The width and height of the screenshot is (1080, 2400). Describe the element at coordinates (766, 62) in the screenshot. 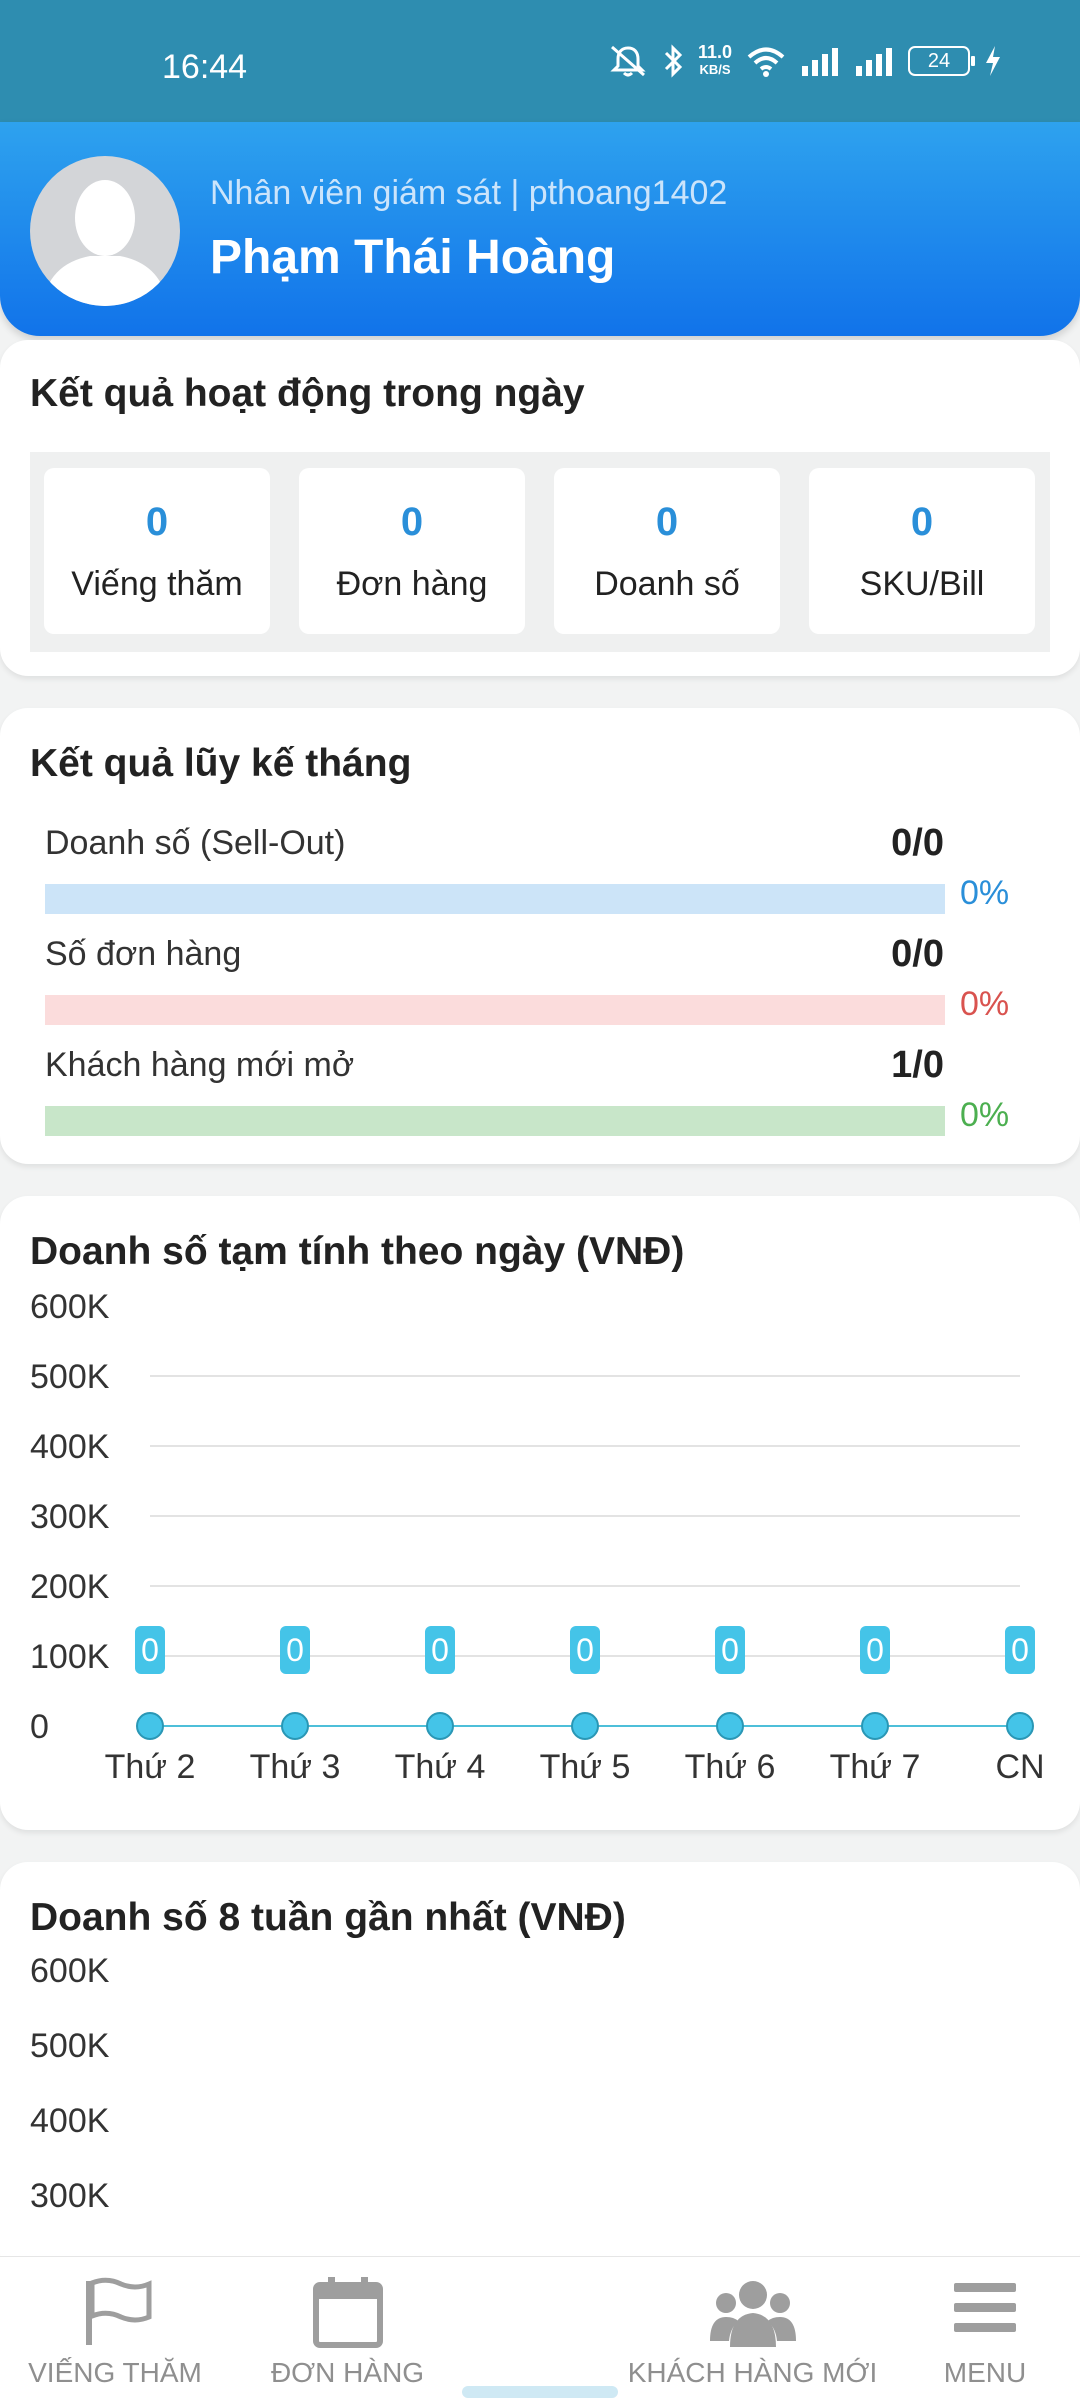

I see `wifi-icon` at that location.